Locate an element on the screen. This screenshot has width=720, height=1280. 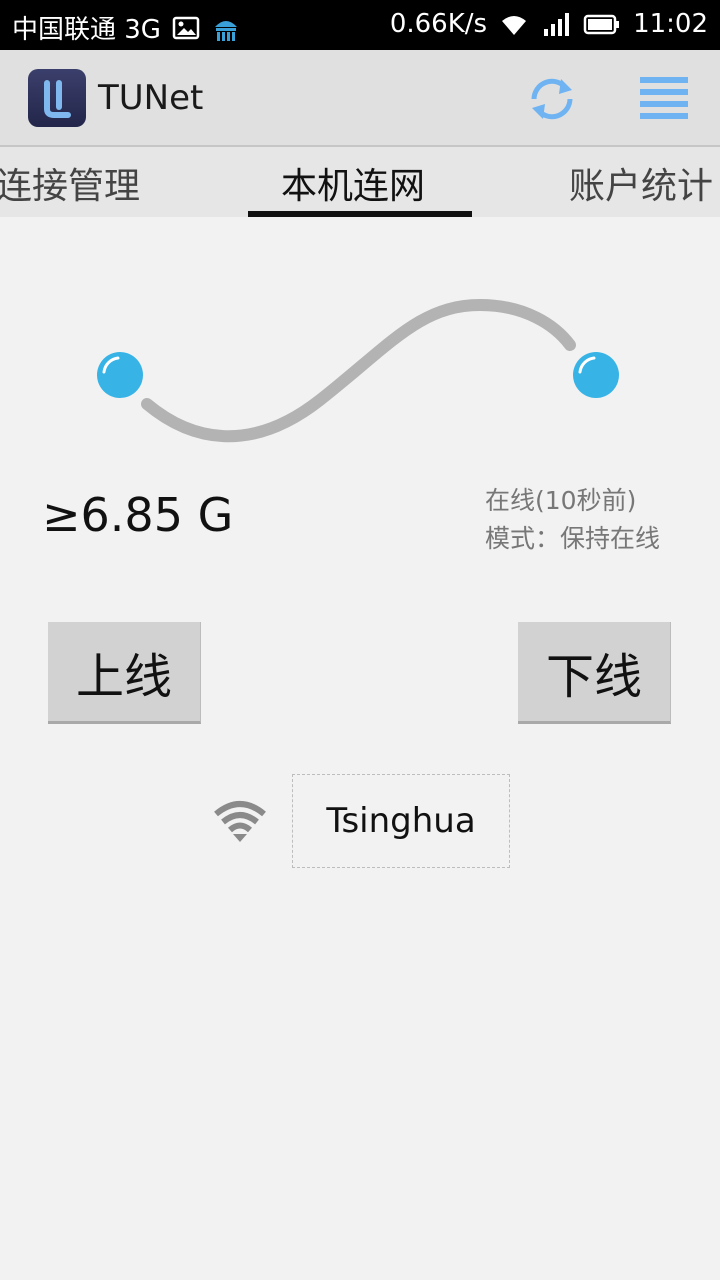
menu-icon is located at coordinates (664, 98).